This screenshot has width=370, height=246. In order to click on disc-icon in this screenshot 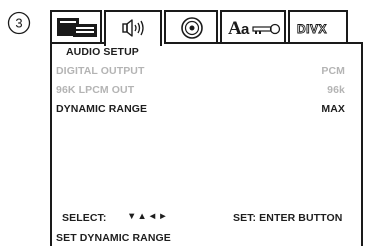, I will do `click(192, 28)`.